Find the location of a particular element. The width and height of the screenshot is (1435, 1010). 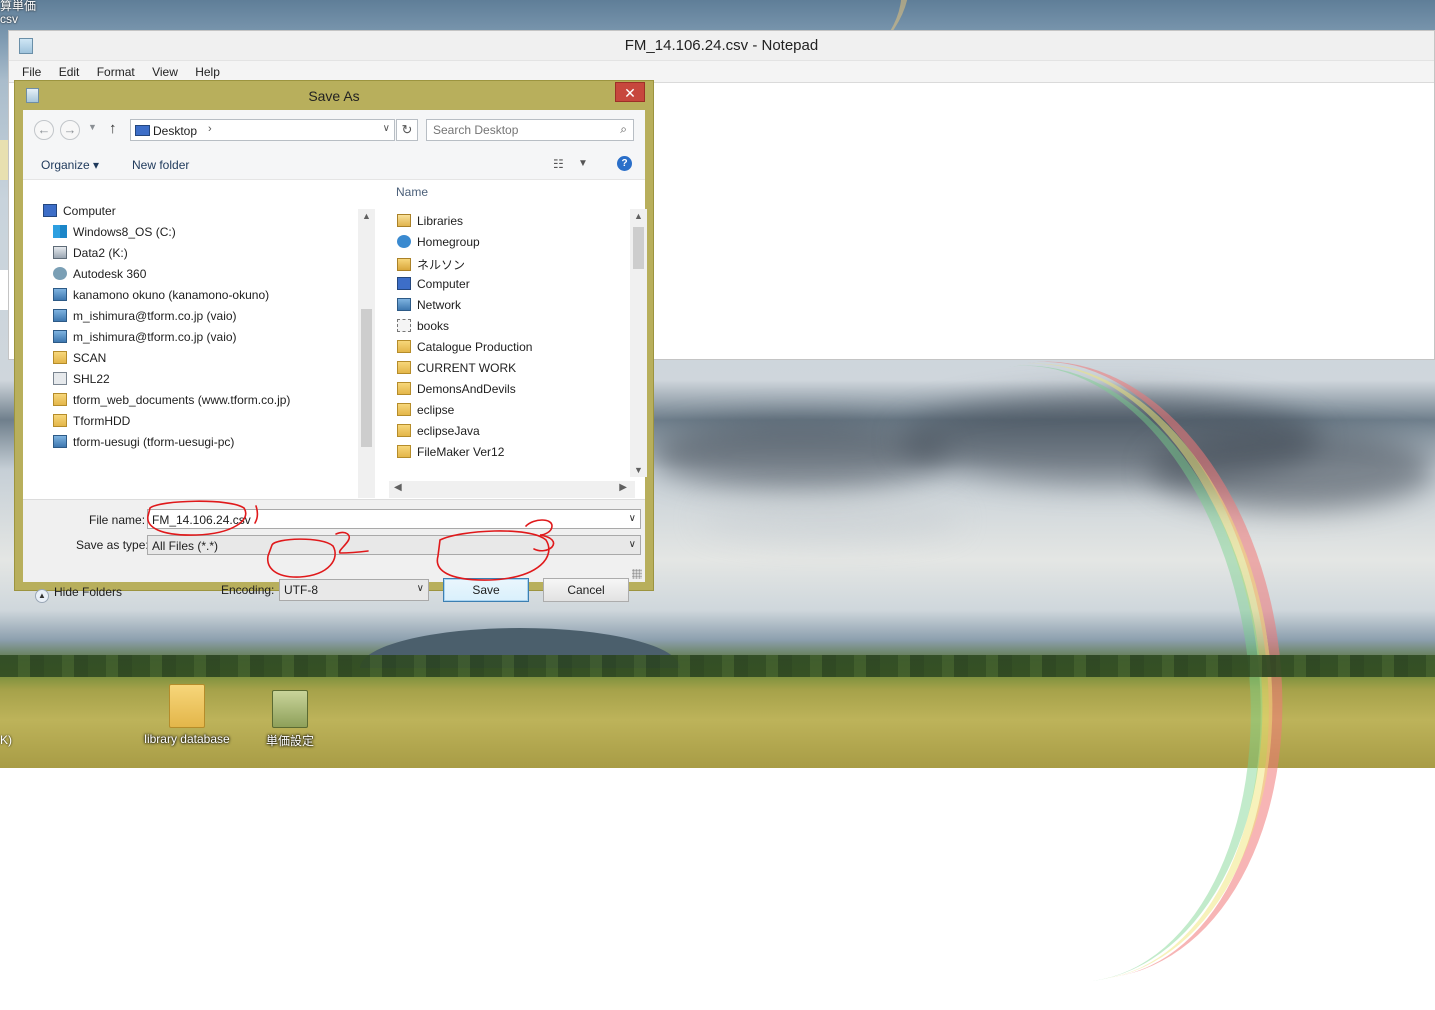

refresh-button: ↻ is located at coordinates (407, 130).